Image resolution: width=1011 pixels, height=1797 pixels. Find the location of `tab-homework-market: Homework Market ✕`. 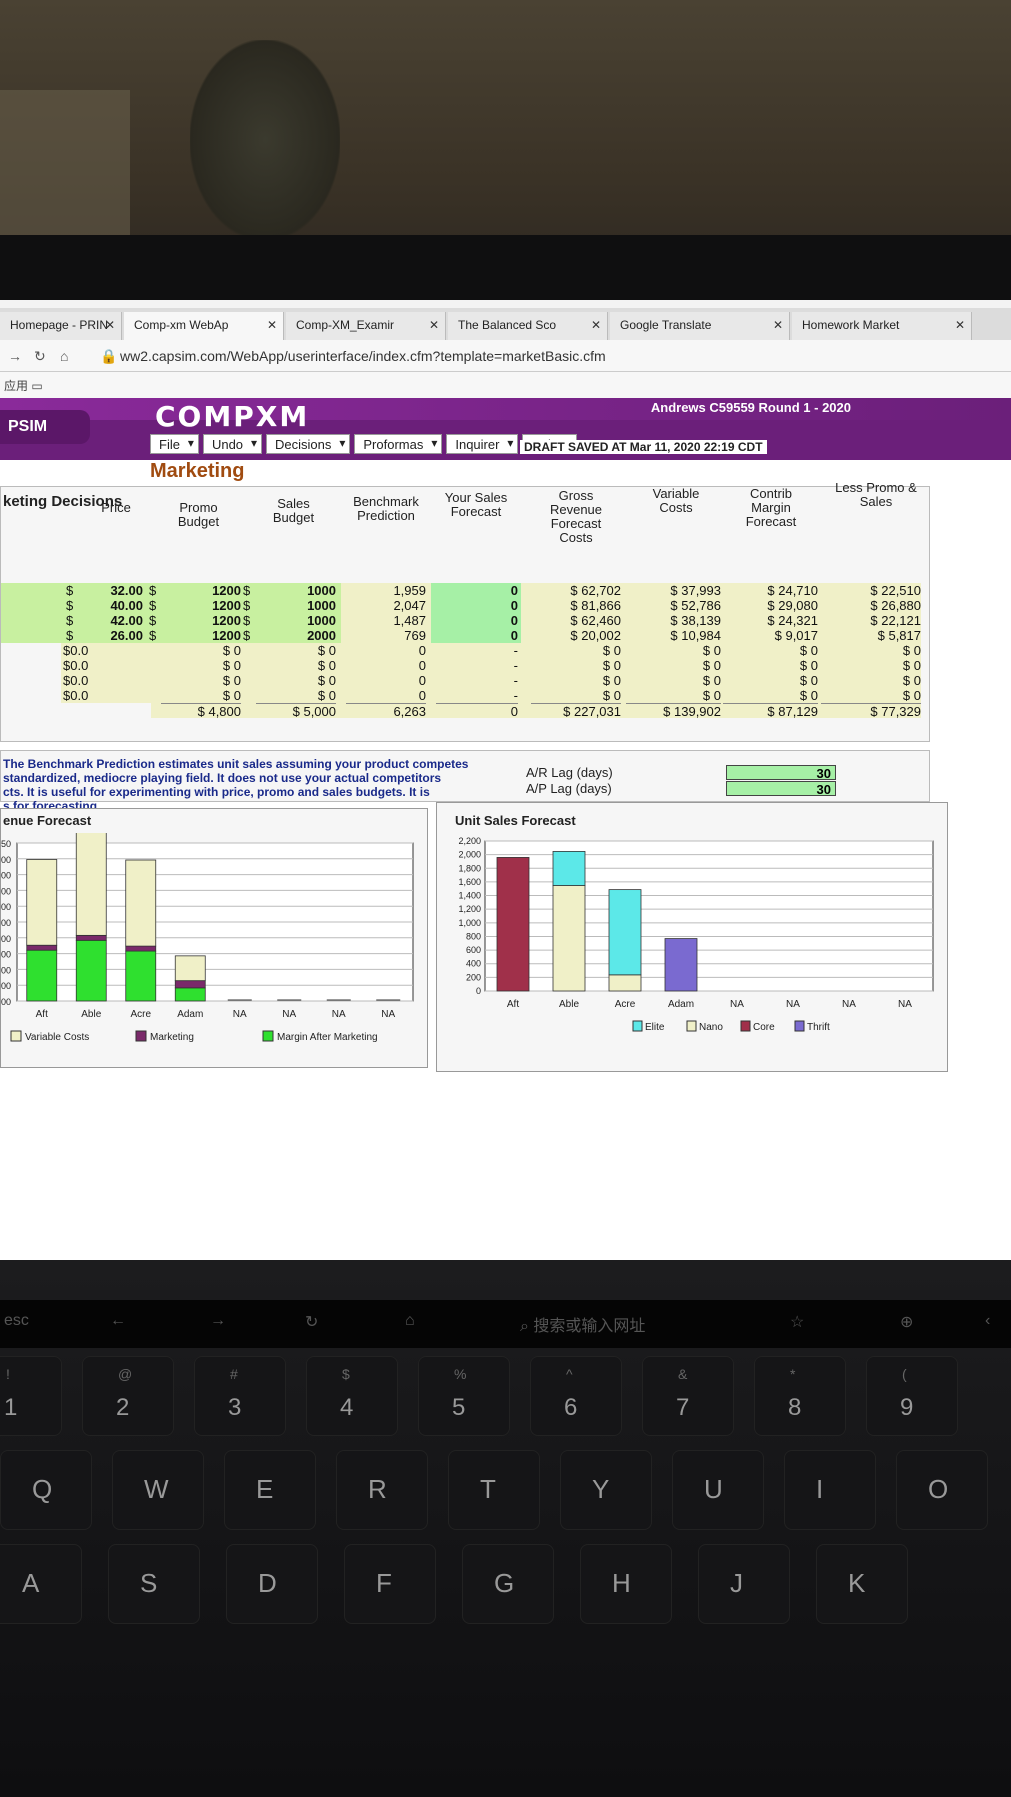

tab-homework-market: Homework Market ✕ is located at coordinates (882, 326).